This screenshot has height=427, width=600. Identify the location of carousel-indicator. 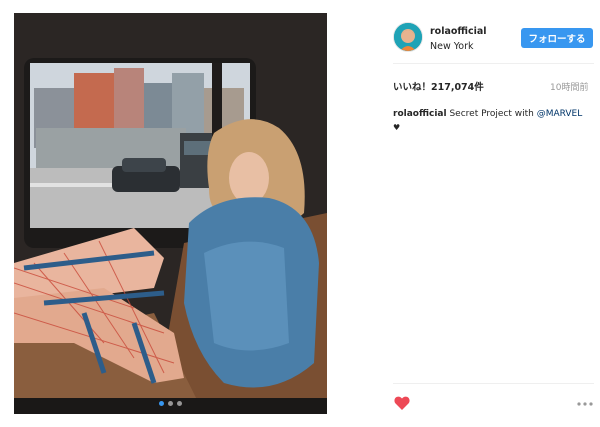
(170, 403).